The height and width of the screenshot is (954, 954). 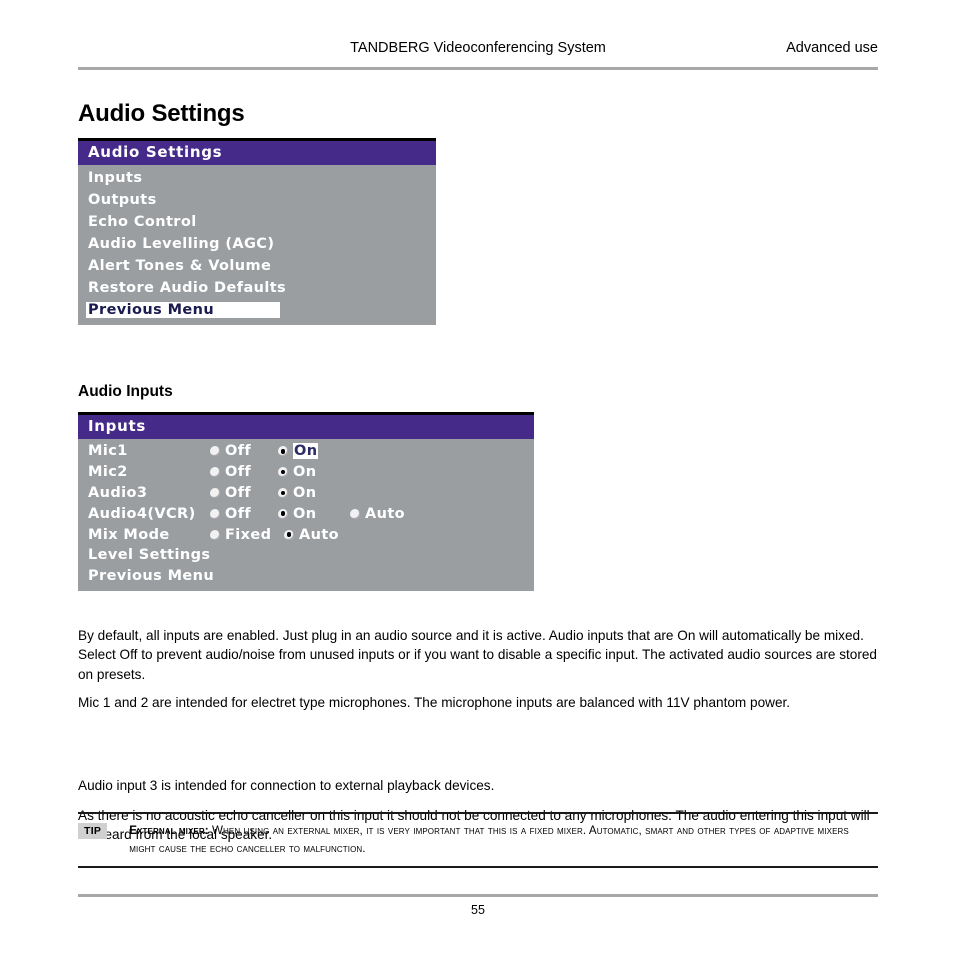 I want to click on radio-option-mic2-off: Off, so click(x=244, y=472).